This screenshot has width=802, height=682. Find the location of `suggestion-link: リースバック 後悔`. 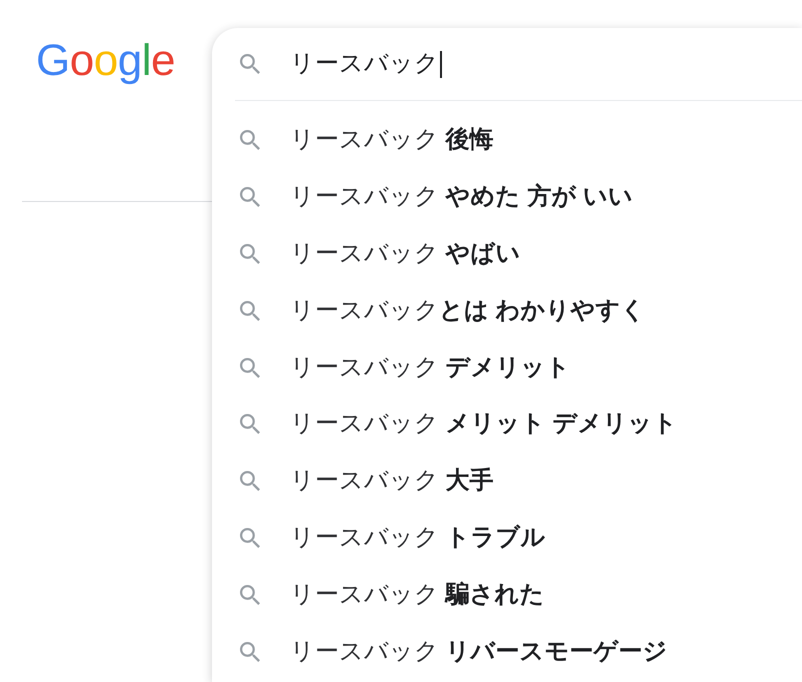

suggestion-link: リースバック 後悔 is located at coordinates (392, 140).